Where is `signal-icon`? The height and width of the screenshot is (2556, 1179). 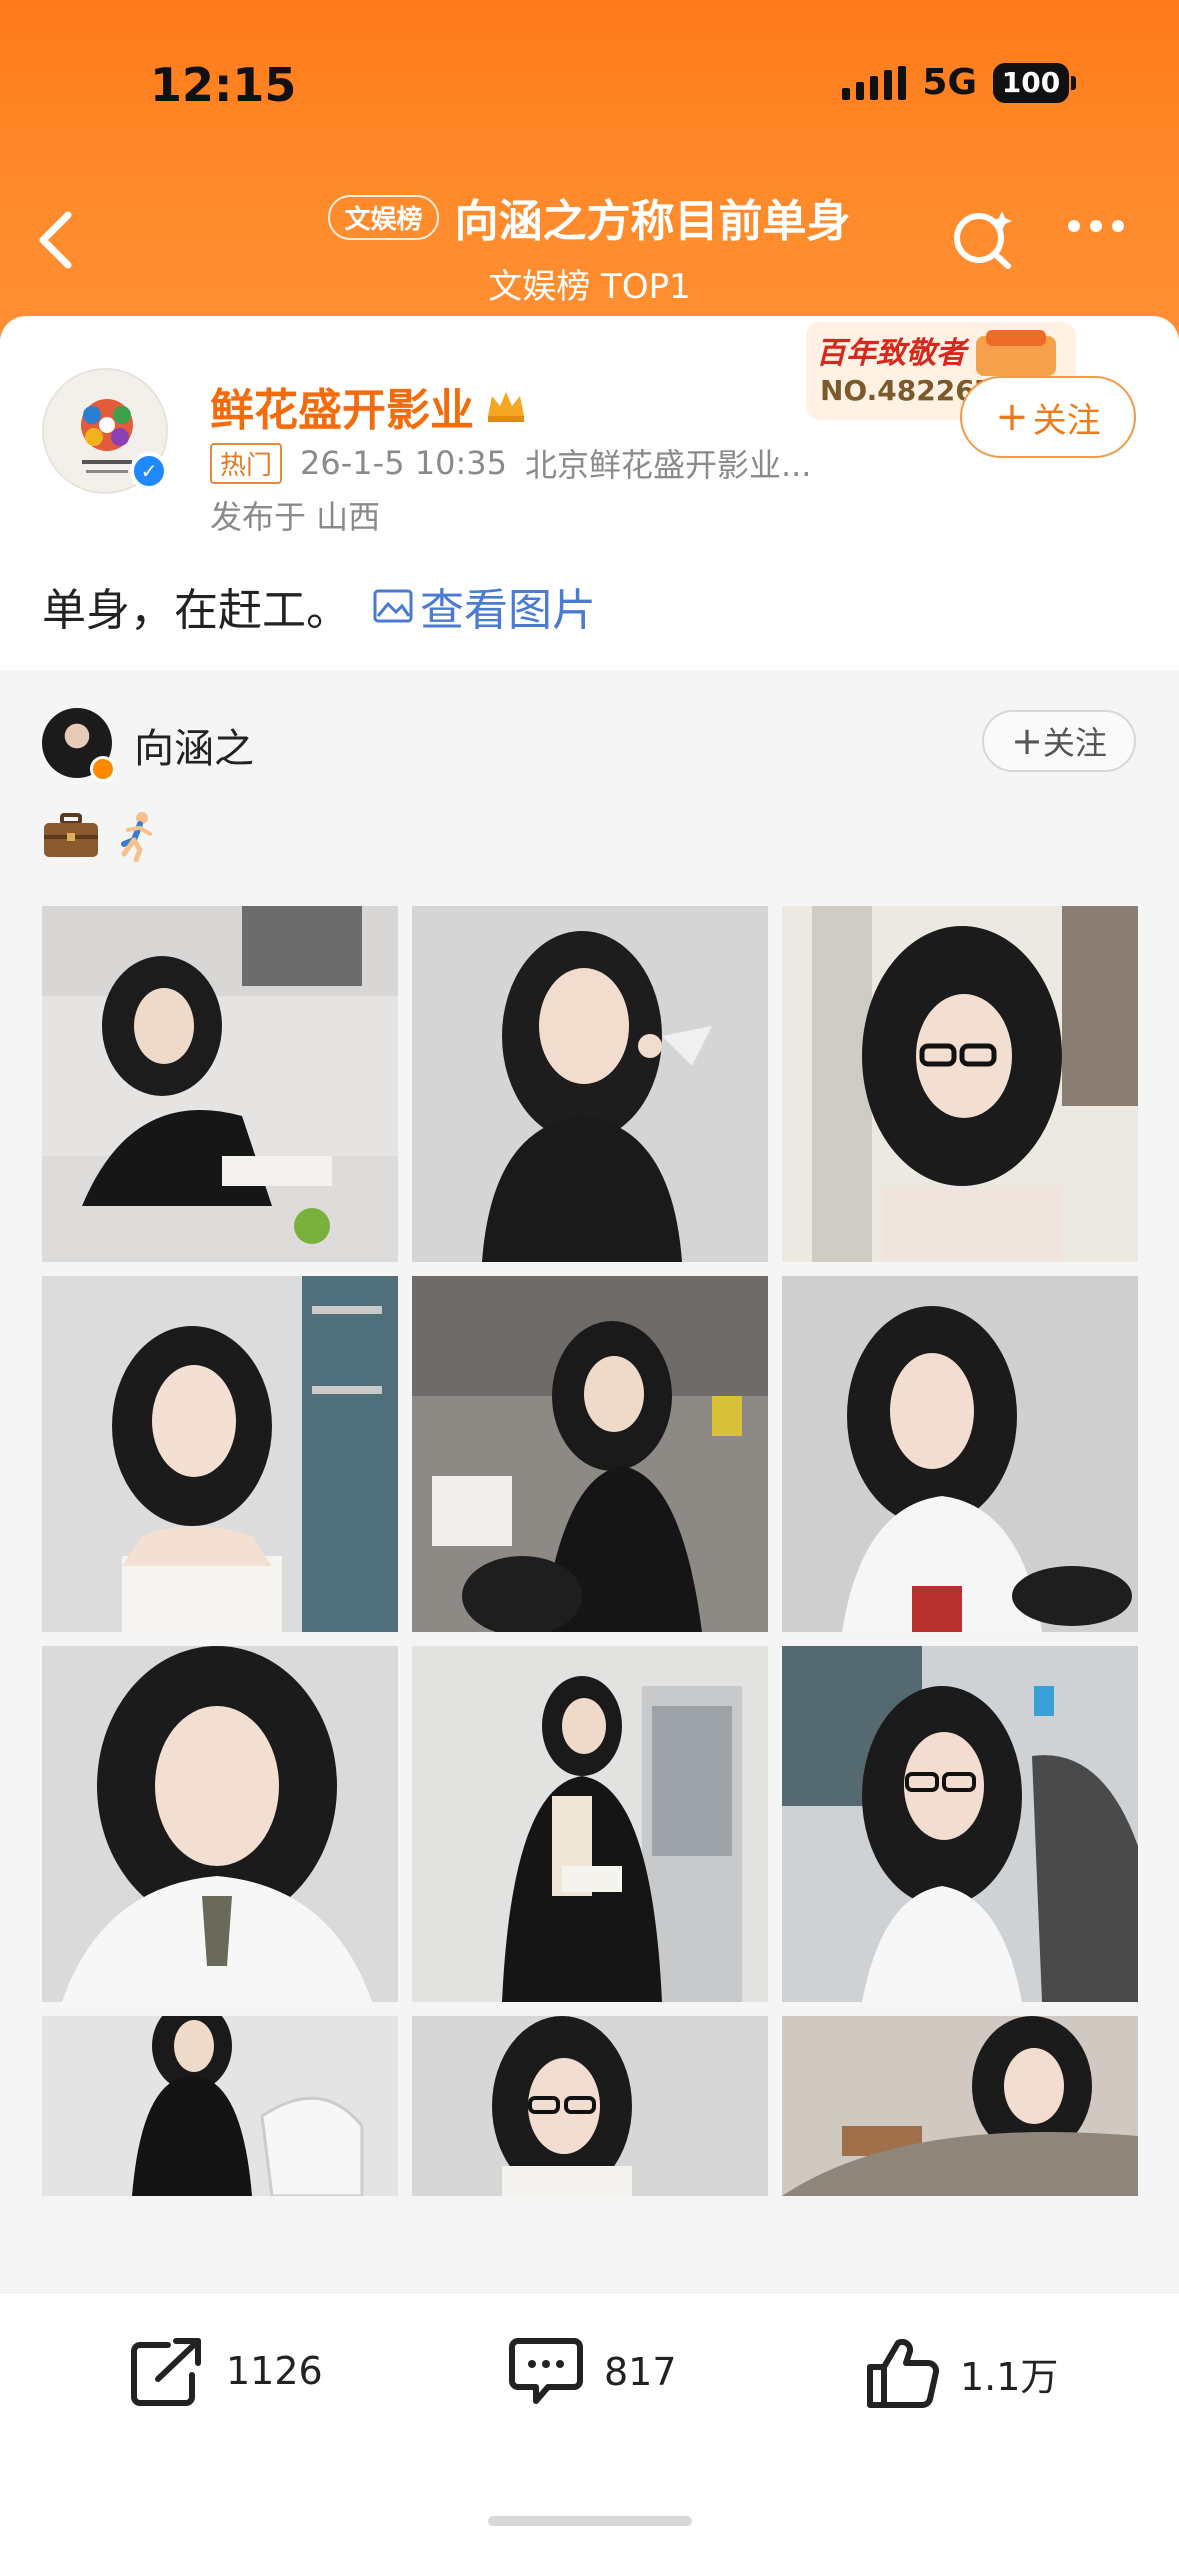
signal-icon is located at coordinates (874, 82).